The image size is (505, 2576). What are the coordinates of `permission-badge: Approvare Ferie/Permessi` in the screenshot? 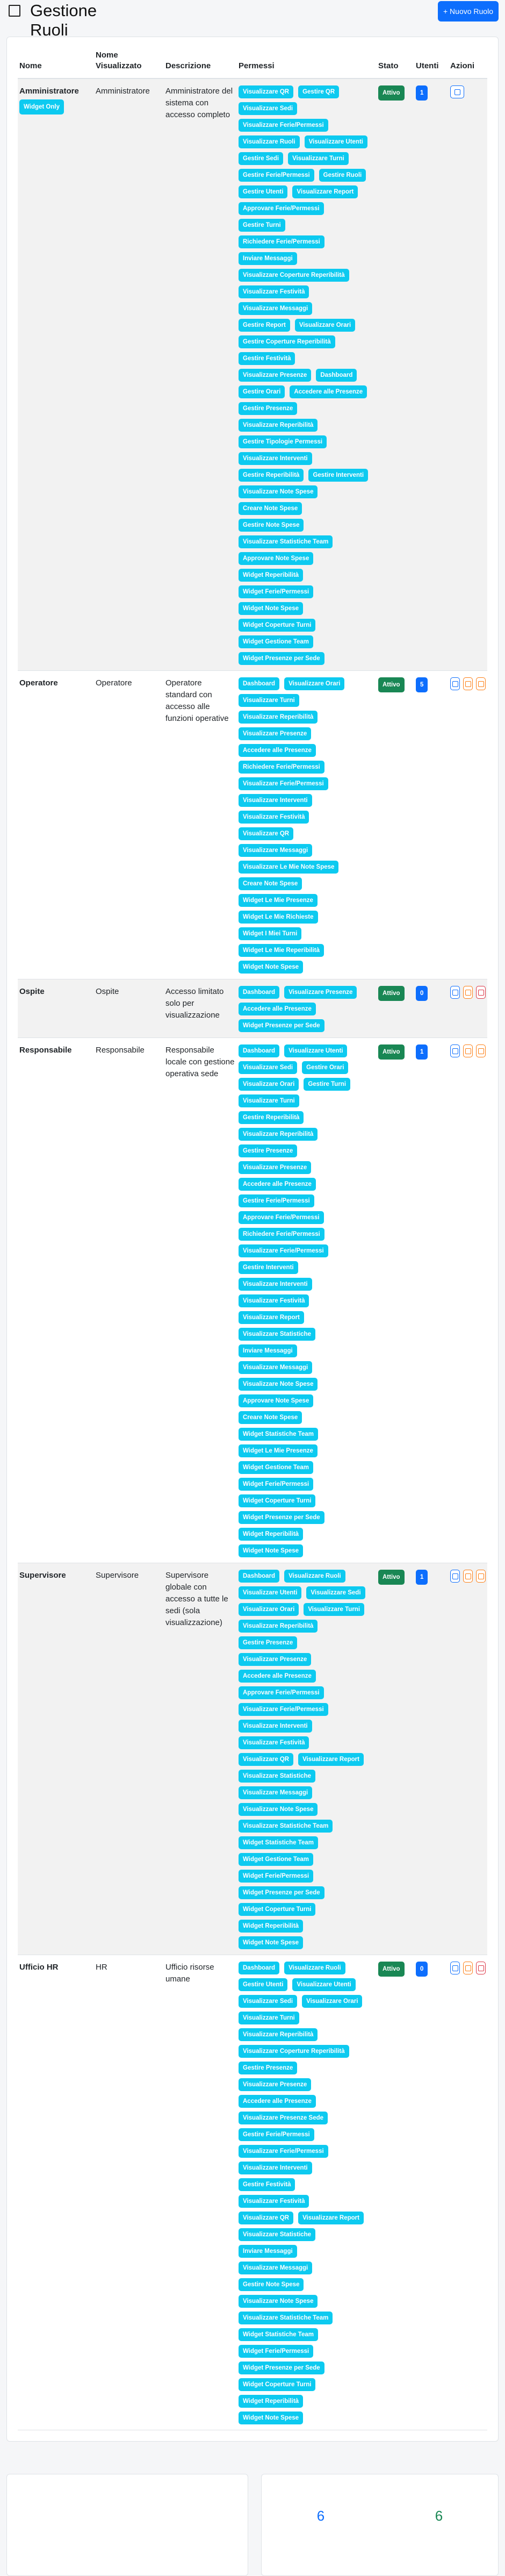 It's located at (282, 1217).